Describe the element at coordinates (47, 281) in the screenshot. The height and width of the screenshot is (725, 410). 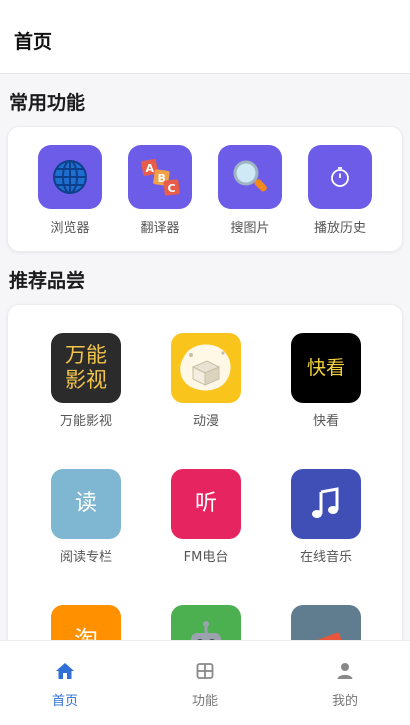
I see `recommend-section-title: 推荐品尝` at that location.